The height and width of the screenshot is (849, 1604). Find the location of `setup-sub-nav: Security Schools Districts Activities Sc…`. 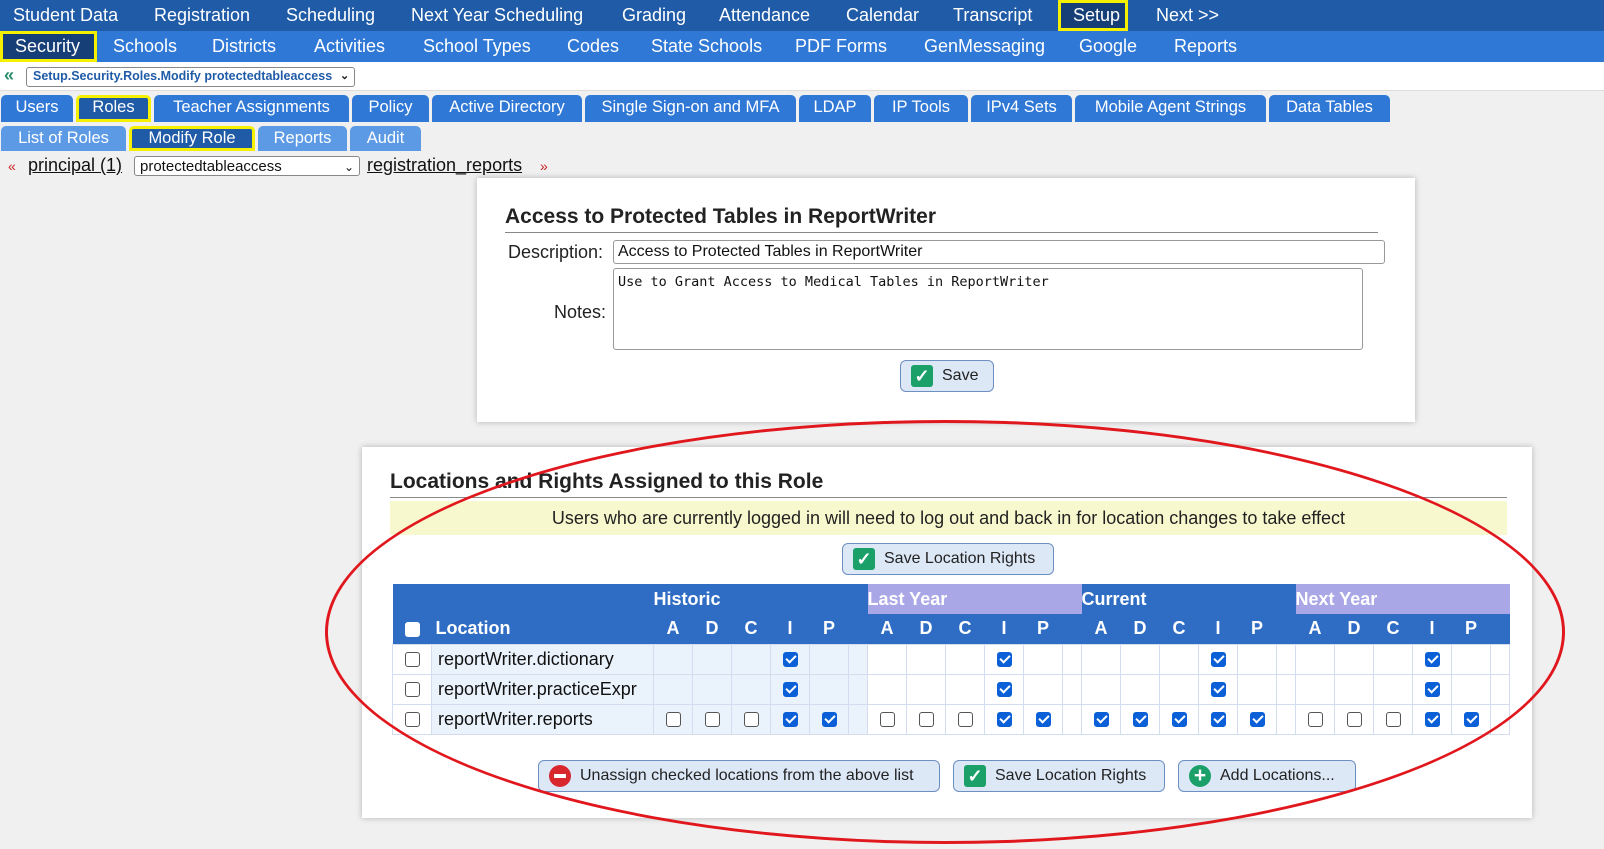

setup-sub-nav: Security Schools Districts Activities Sc… is located at coordinates (802, 46).